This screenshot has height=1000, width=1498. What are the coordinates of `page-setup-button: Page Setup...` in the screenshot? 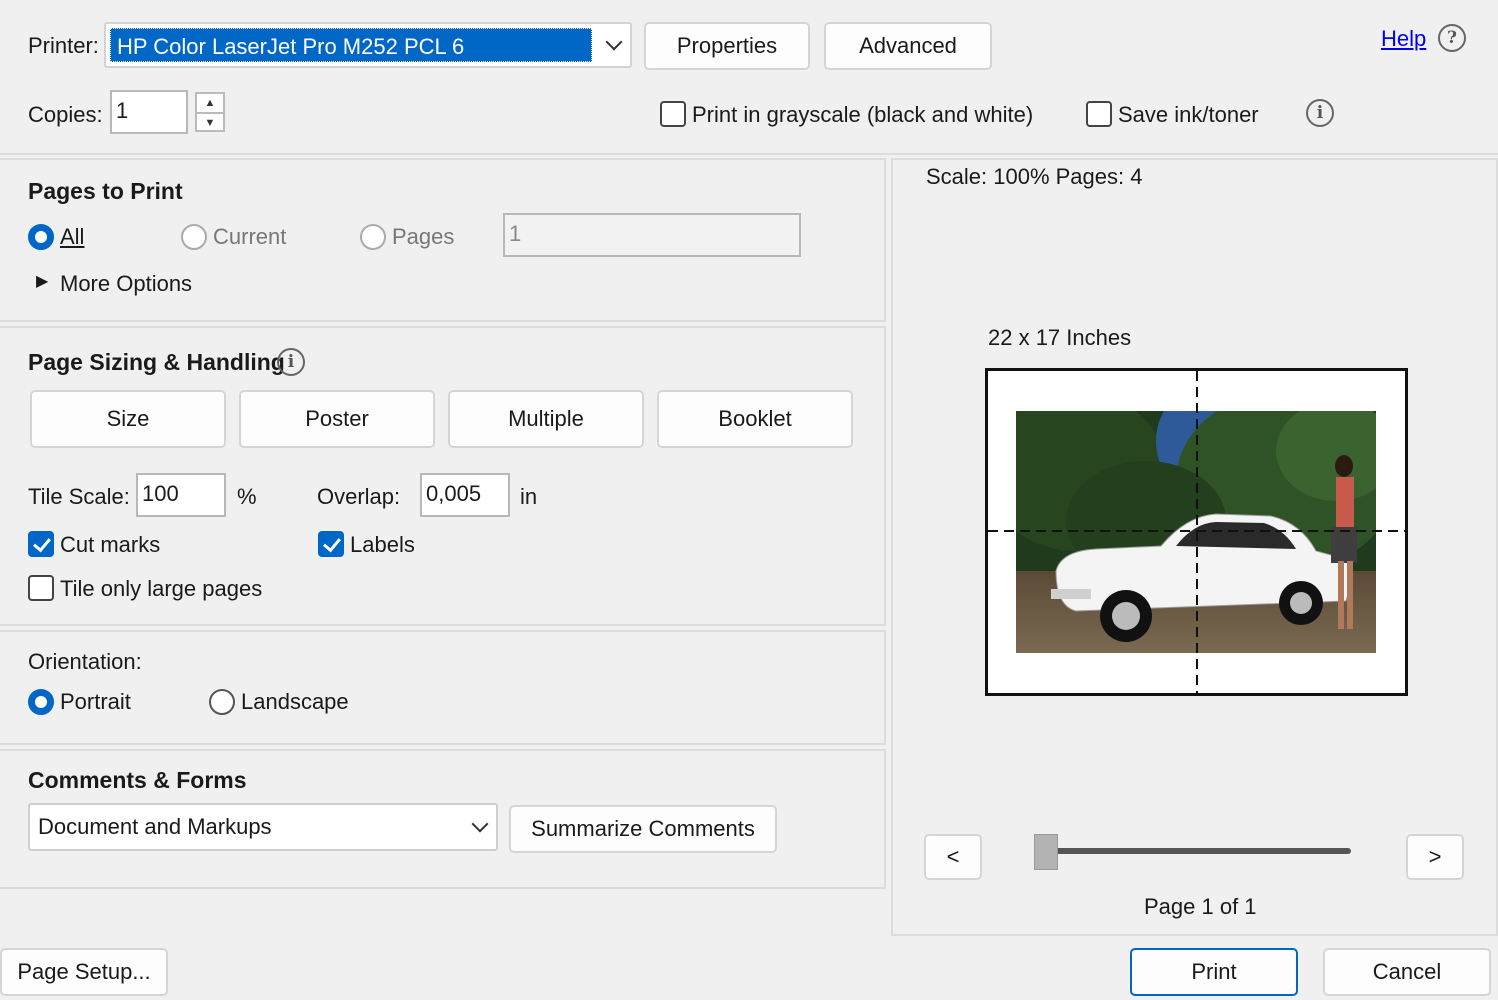 It's located at (84, 972).